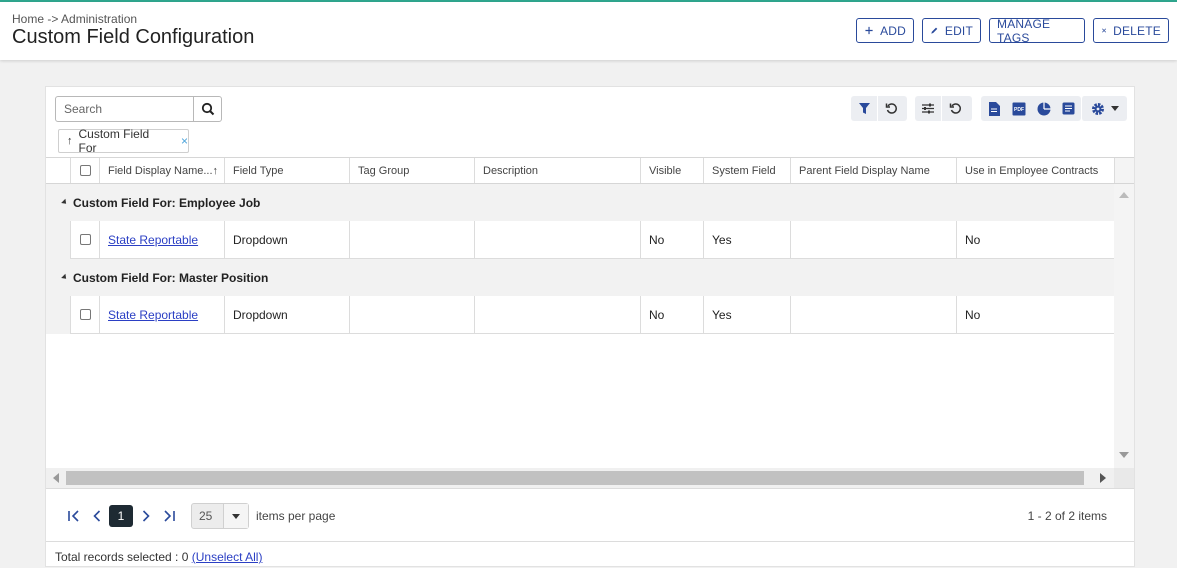 Image resolution: width=1177 pixels, height=568 pixels. I want to click on column-header-parent-field-display-name: Parent Field Display Name, so click(873, 170).